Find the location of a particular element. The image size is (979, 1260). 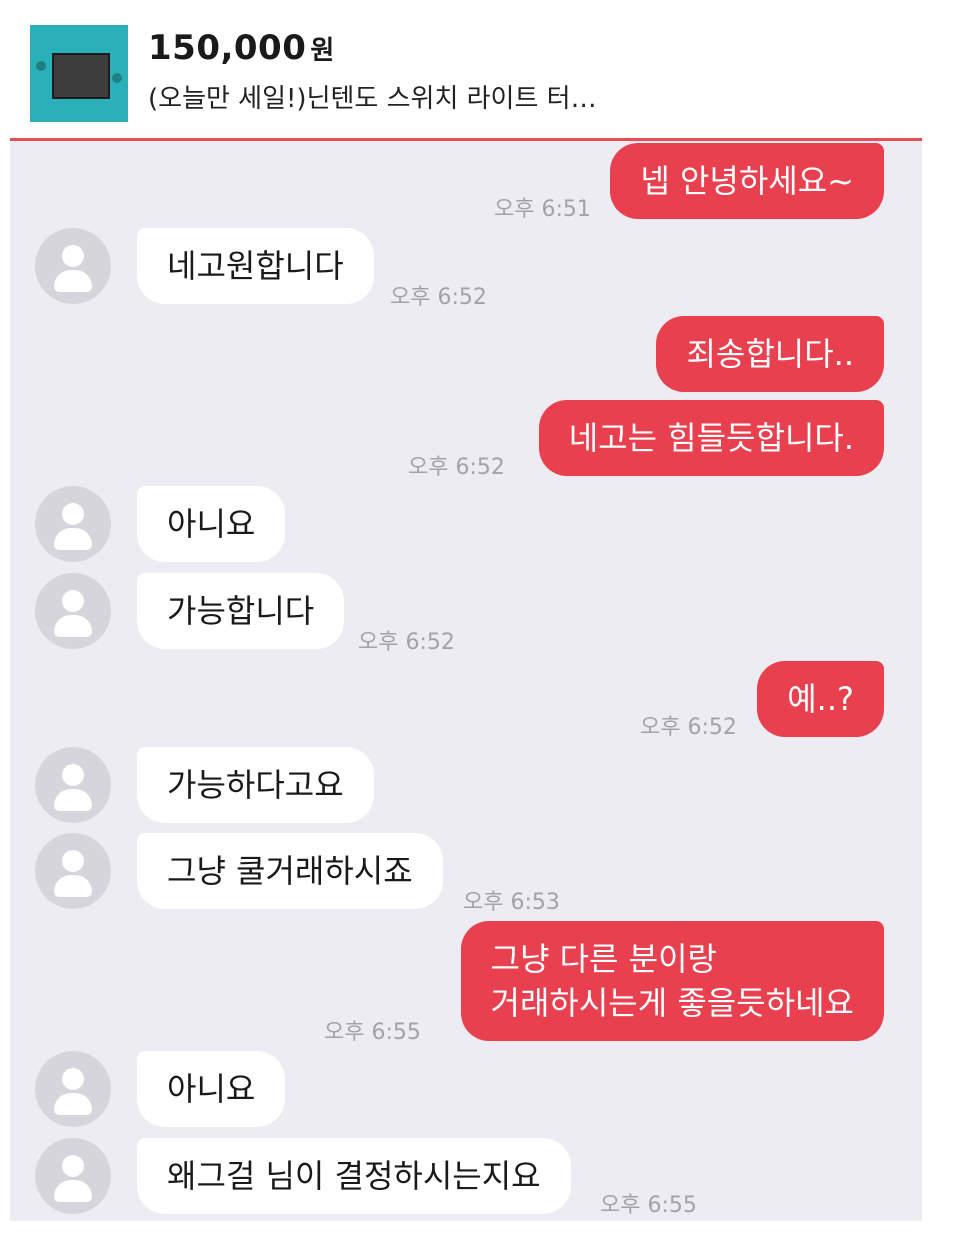

message-bubble-received: 가능하다고요 is located at coordinates (255, 785).